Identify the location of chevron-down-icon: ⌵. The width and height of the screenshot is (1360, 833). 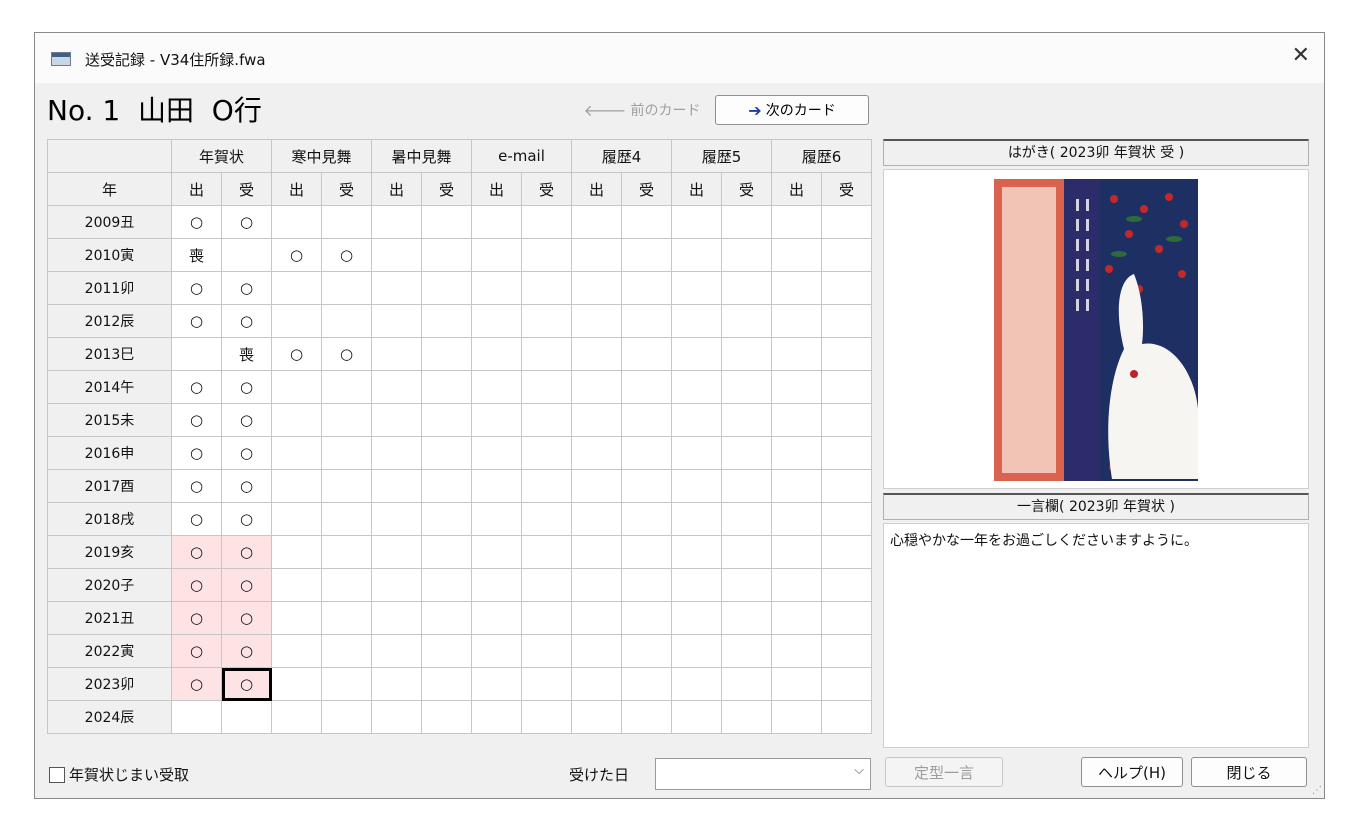
(859, 770).